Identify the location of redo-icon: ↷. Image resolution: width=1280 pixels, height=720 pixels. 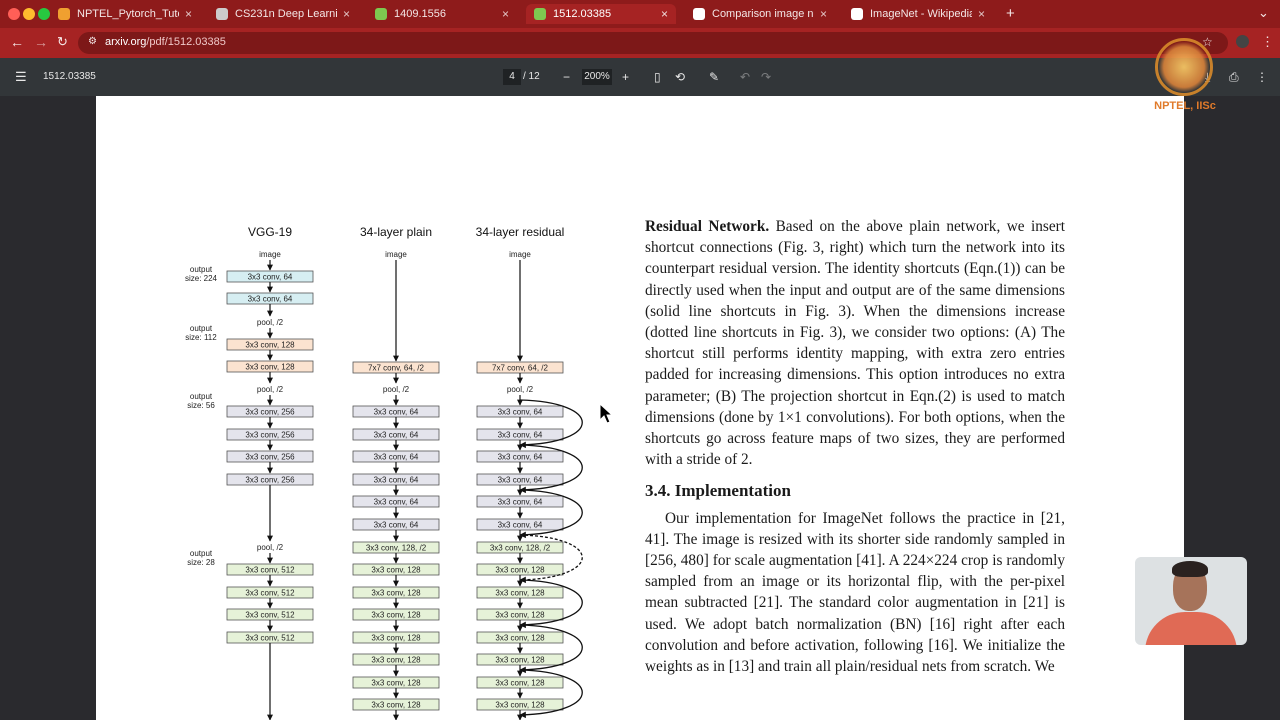
(766, 77).